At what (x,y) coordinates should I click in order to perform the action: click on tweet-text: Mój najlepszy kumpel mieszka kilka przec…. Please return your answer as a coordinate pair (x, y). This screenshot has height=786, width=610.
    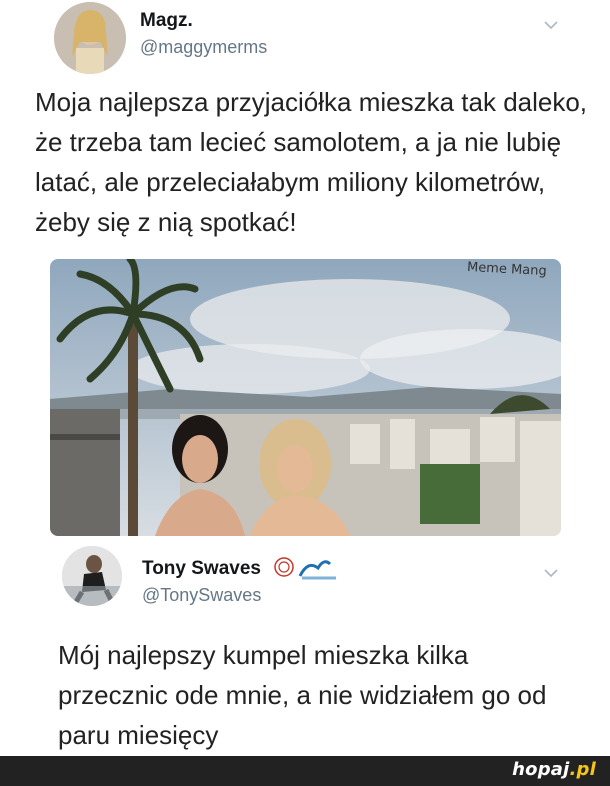
    Looking at the image, I should click on (302, 695).